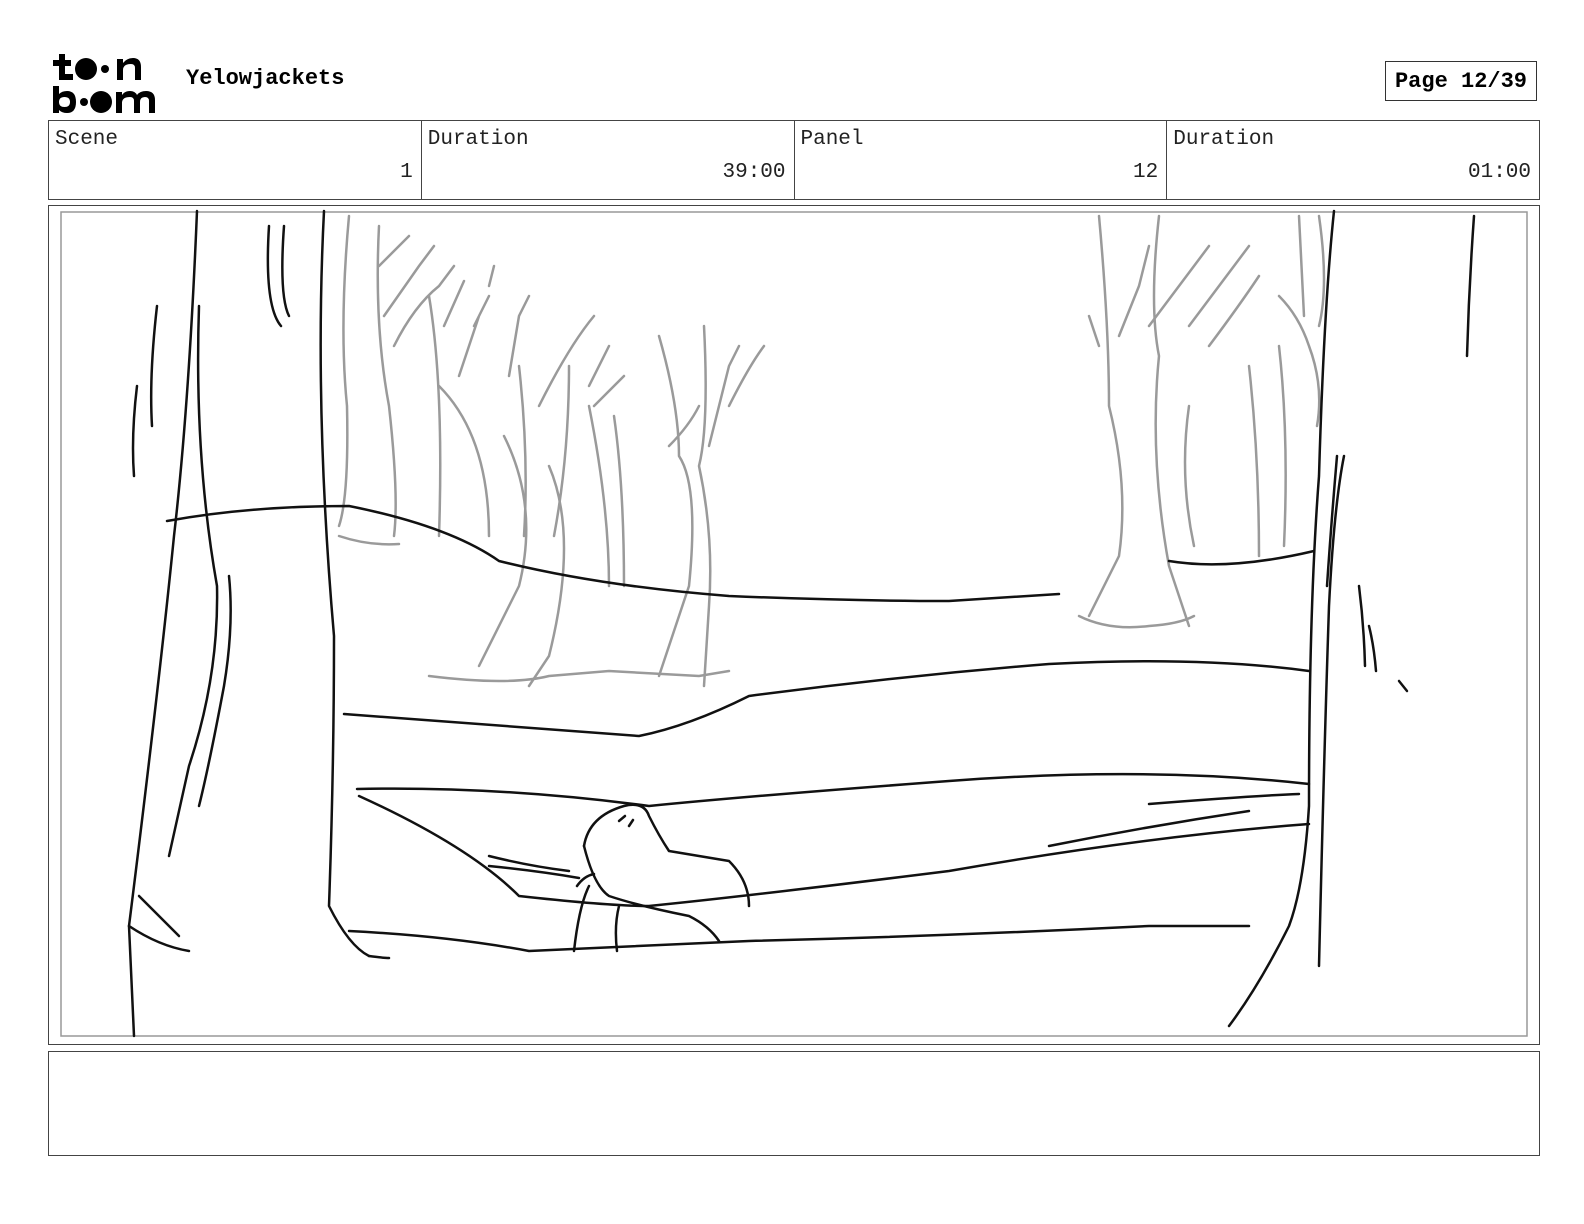  I want to click on panel-duration-label: Duration, so click(1224, 139).